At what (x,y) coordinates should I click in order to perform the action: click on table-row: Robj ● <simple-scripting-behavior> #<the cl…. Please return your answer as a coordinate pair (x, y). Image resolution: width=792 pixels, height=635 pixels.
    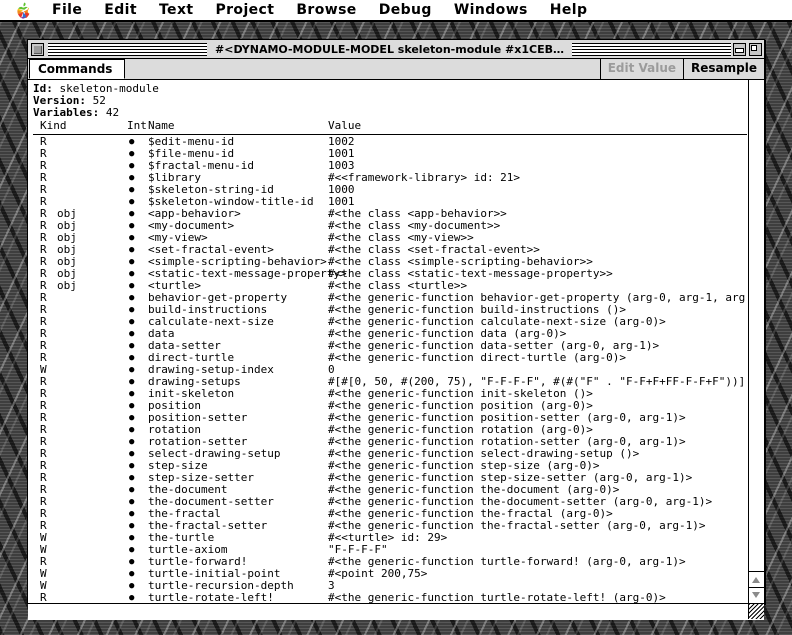
    Looking at the image, I should click on (390, 262).